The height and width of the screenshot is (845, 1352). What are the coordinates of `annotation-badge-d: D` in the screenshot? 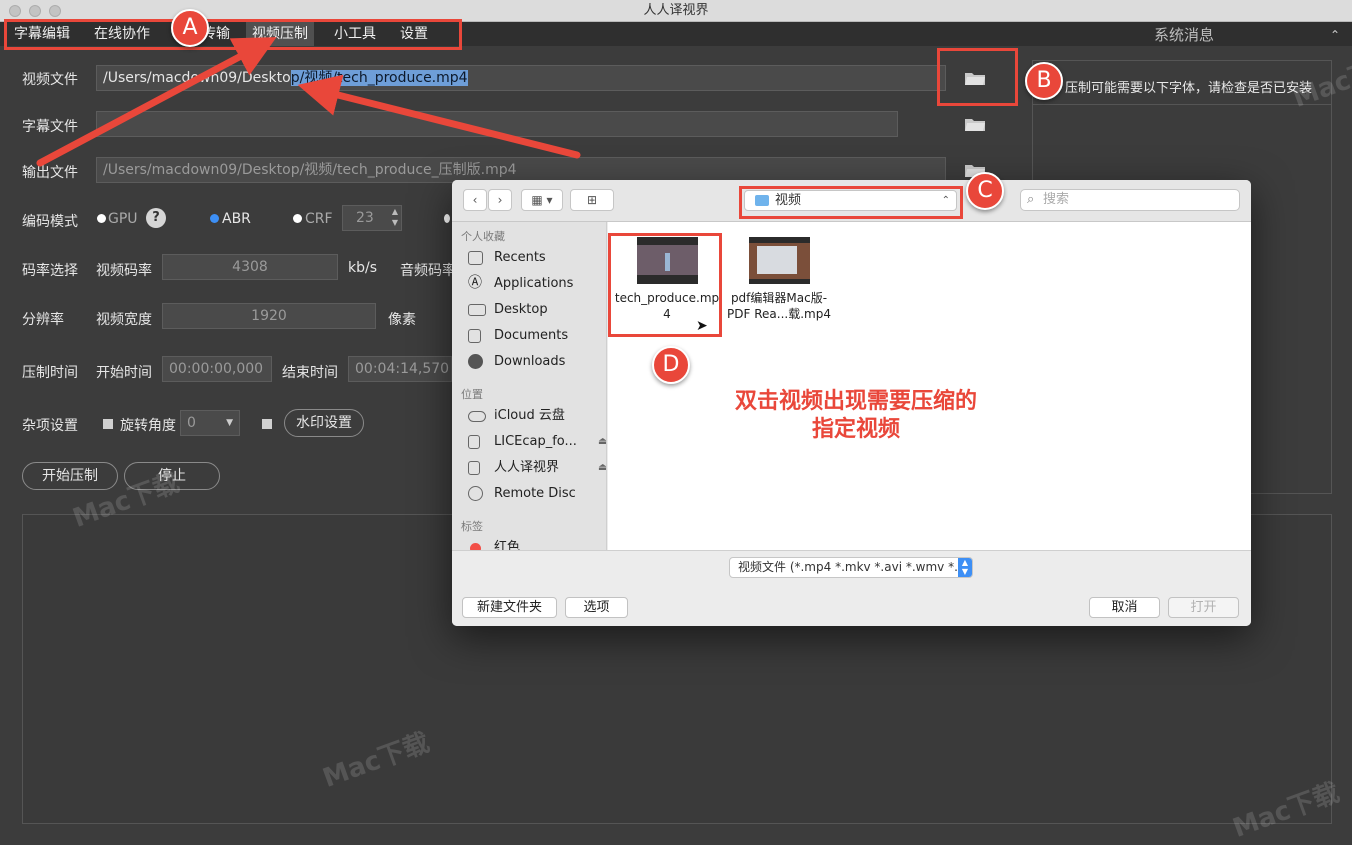 It's located at (671, 365).